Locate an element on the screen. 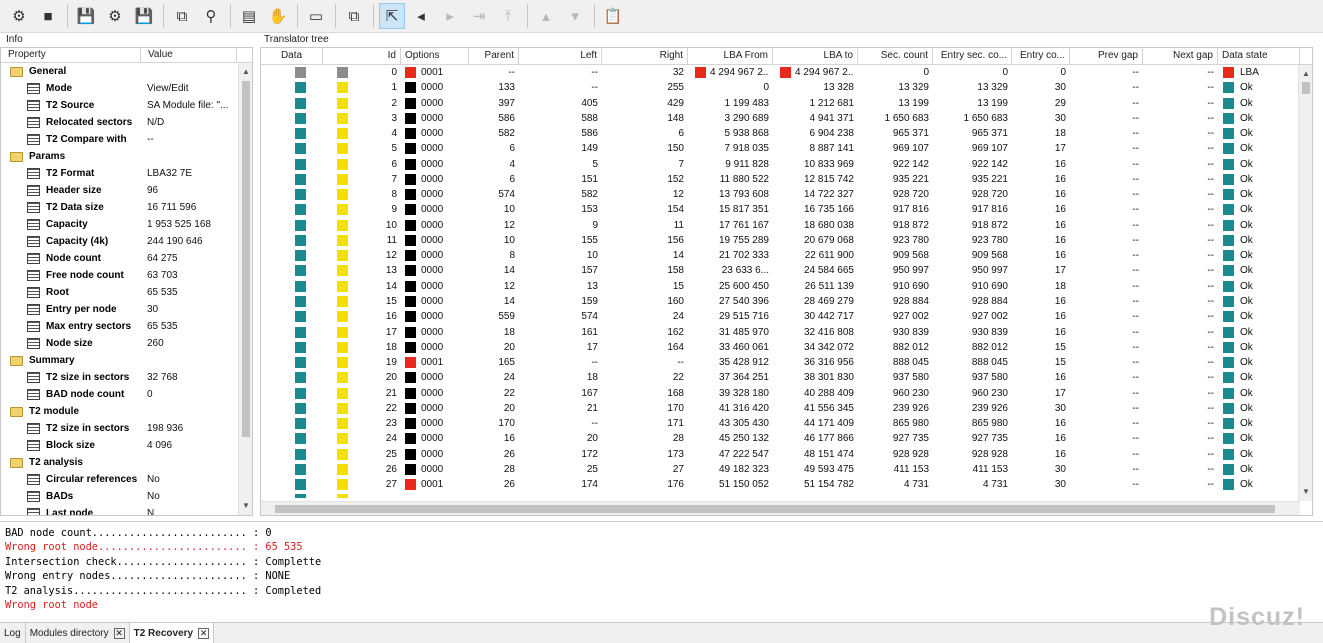 This screenshot has width=1323, height=643. info-item-row: Capacity (4k) 244 190 646 is located at coordinates (126, 241).